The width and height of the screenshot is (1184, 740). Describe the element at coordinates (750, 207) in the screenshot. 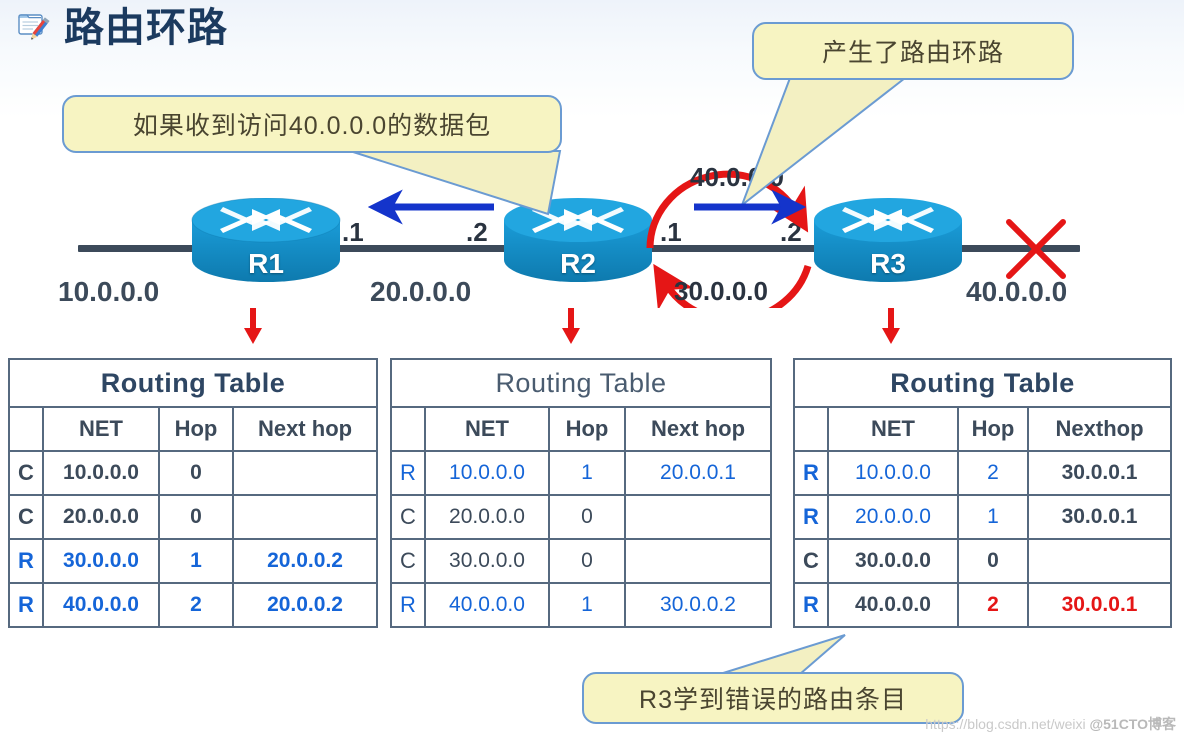

I see `packet-arrow-right-icon` at that location.